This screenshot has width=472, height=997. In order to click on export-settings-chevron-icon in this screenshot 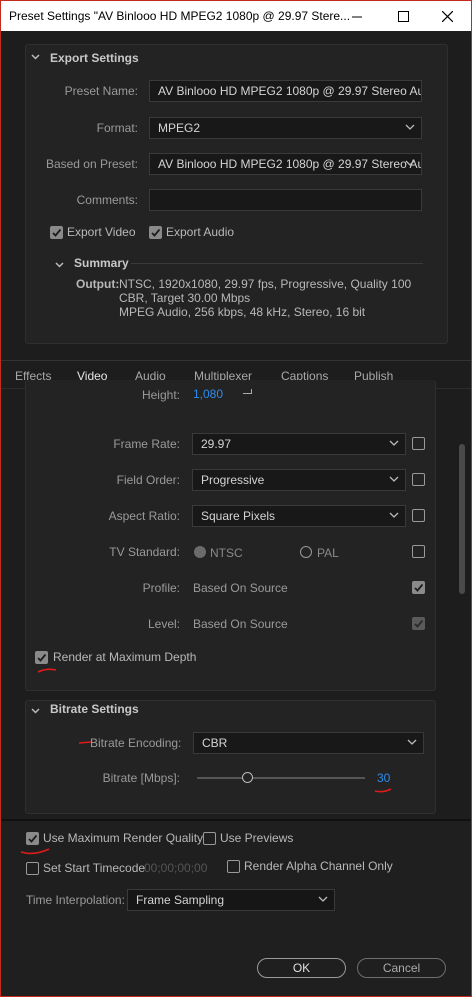, I will do `click(35, 58)`.